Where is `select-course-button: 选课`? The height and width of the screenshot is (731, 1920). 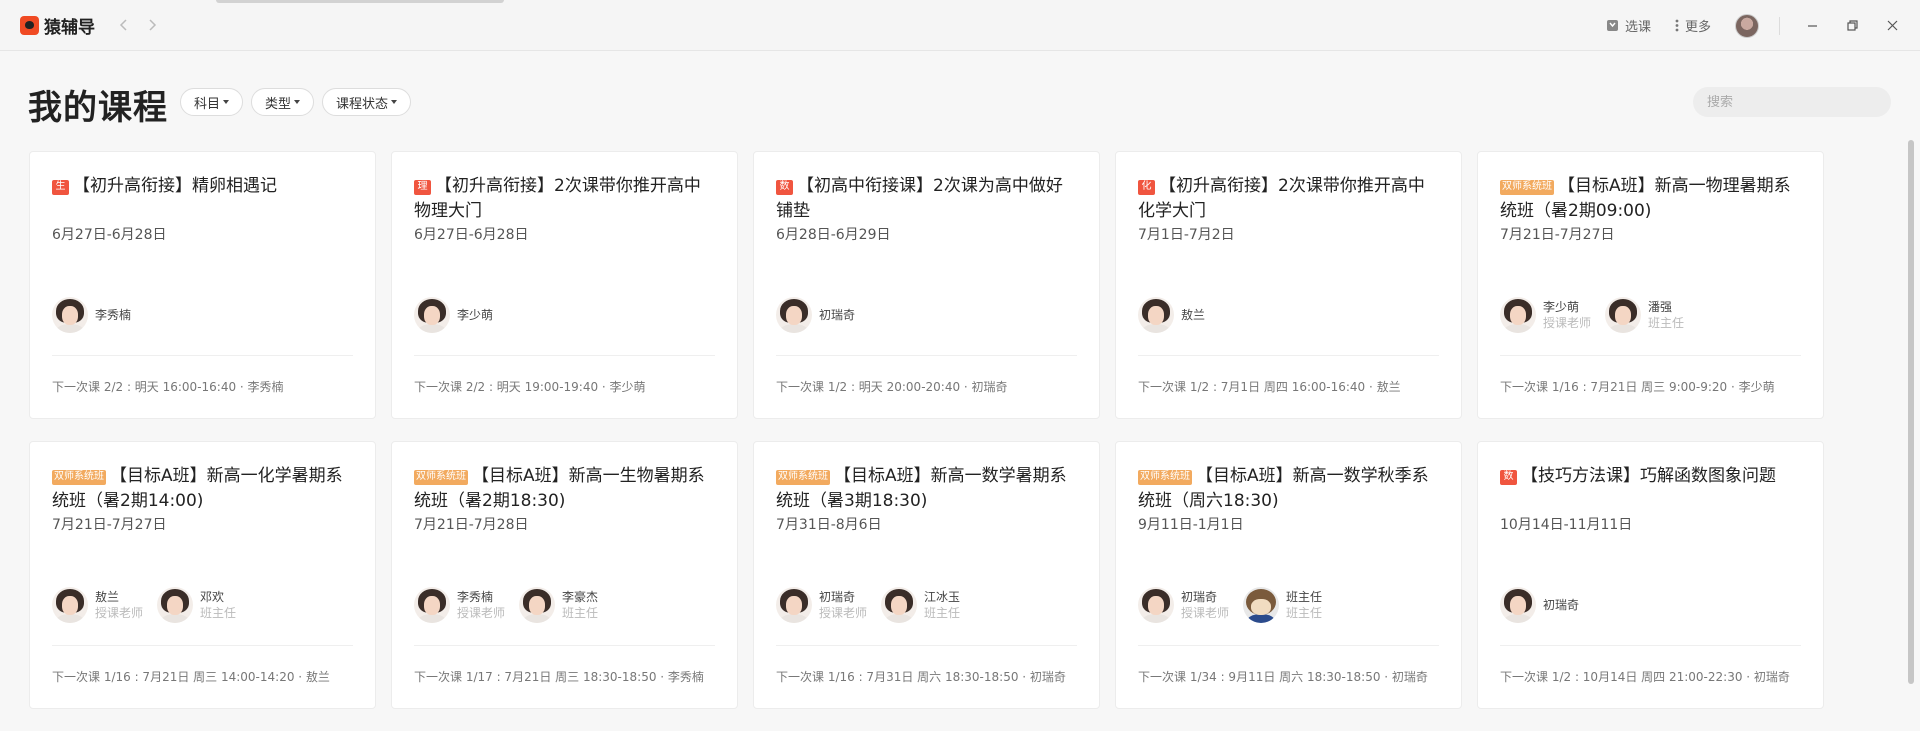
select-course-button: 选课 is located at coordinates (1628, 25).